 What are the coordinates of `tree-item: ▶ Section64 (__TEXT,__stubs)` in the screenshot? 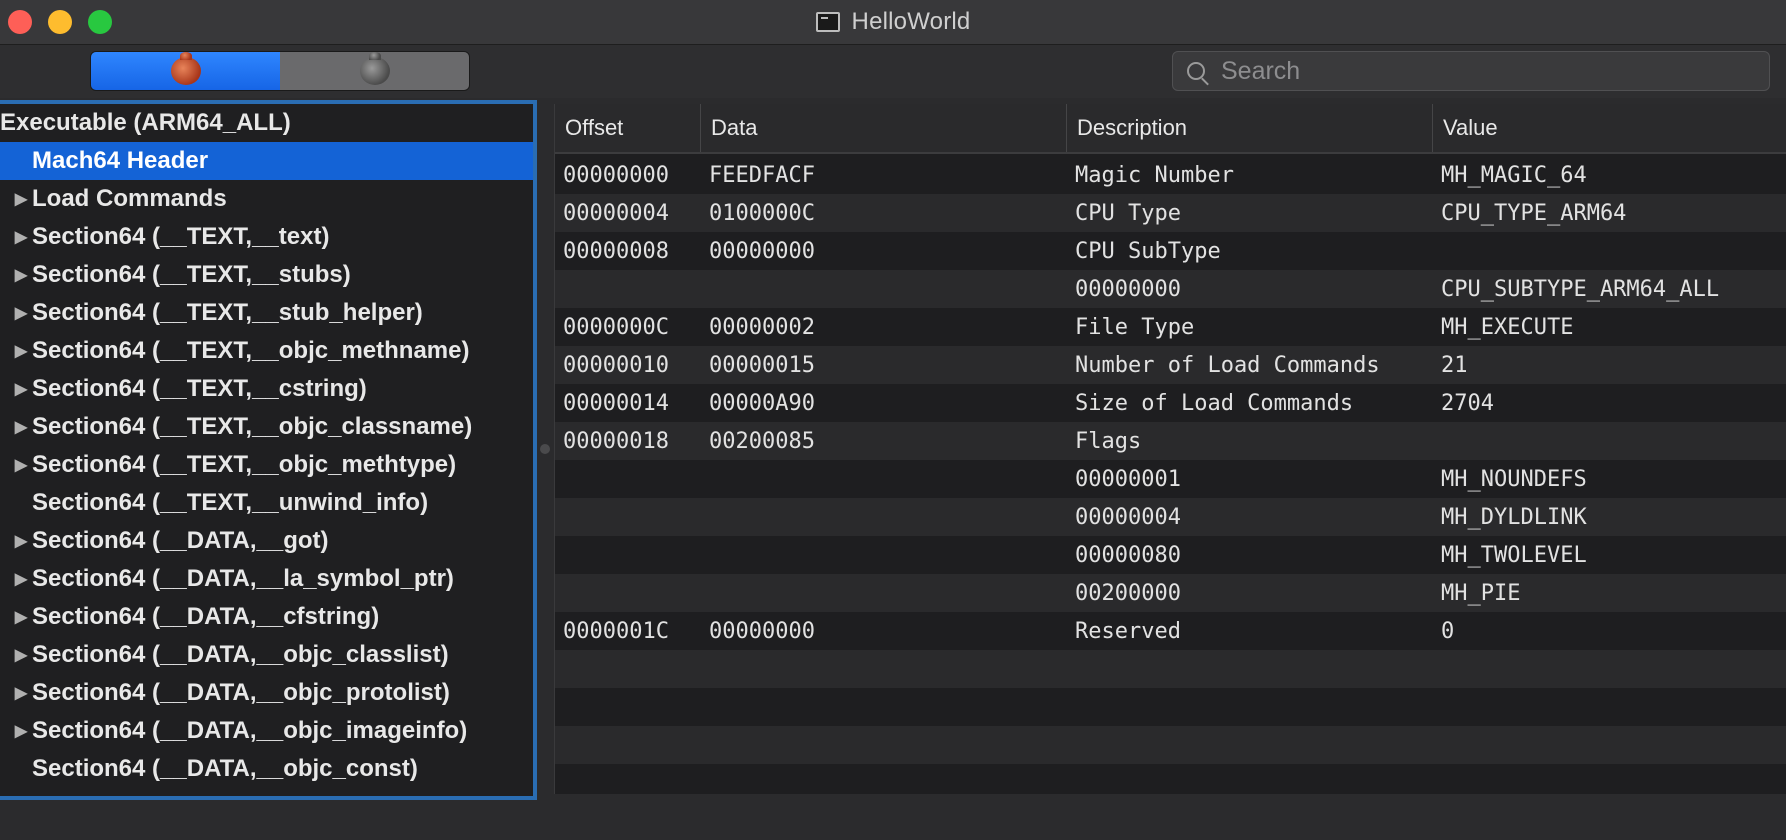 It's located at (266, 275).